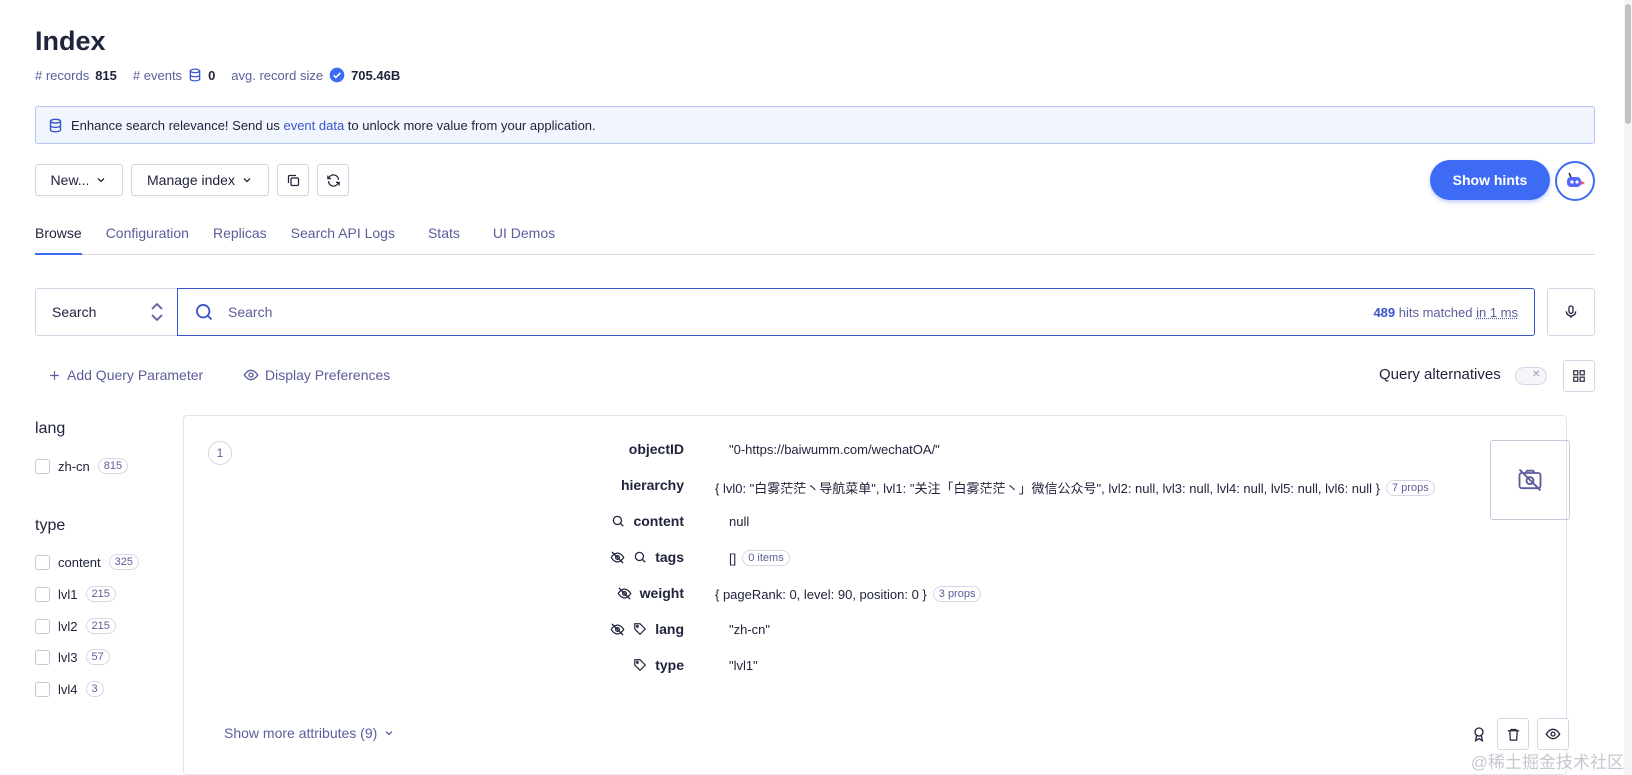 Image resolution: width=1632 pixels, height=775 pixels. I want to click on events-value: 0, so click(212, 75).